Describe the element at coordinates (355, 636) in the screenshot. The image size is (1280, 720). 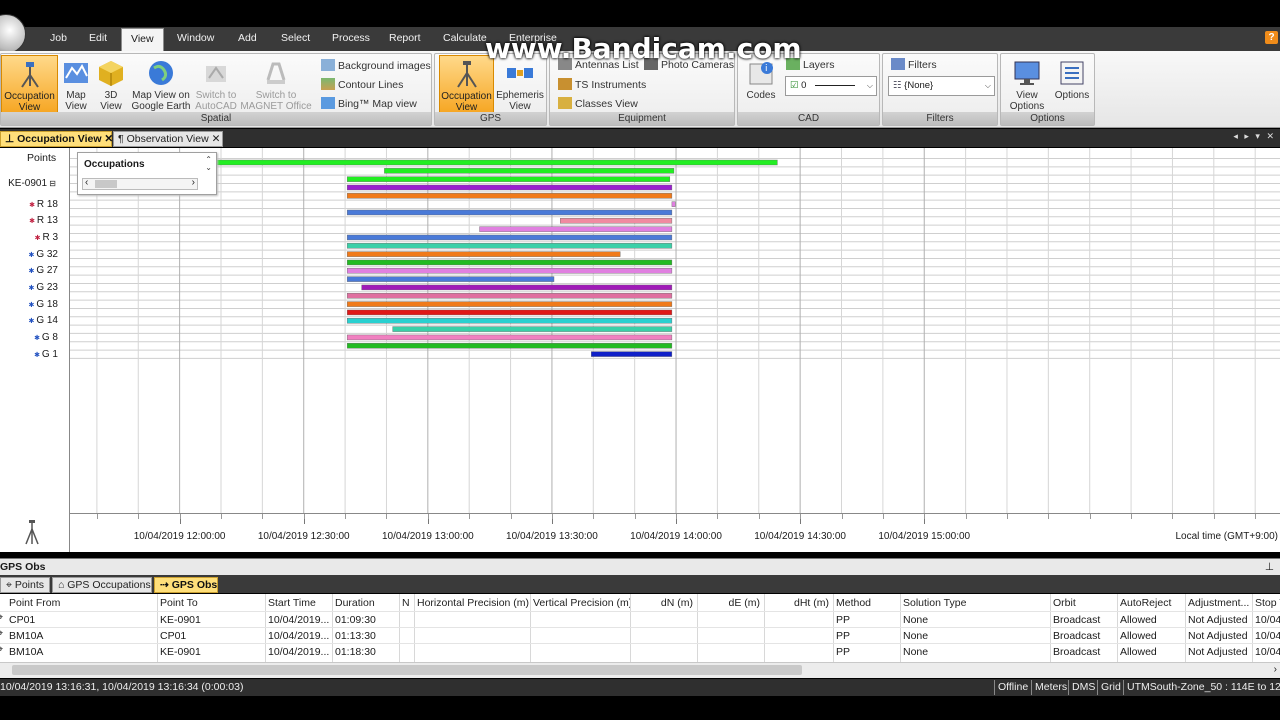
I see `table-cell: 01:13:30` at that location.